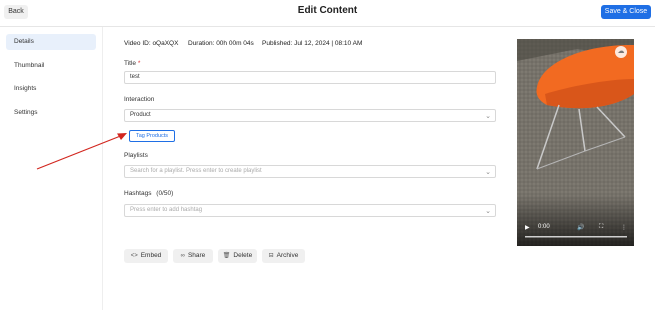 This screenshot has height=310, width=655. Describe the element at coordinates (51, 66) in the screenshot. I see `sidebar-item-thumbnail: Thumbnail` at that location.